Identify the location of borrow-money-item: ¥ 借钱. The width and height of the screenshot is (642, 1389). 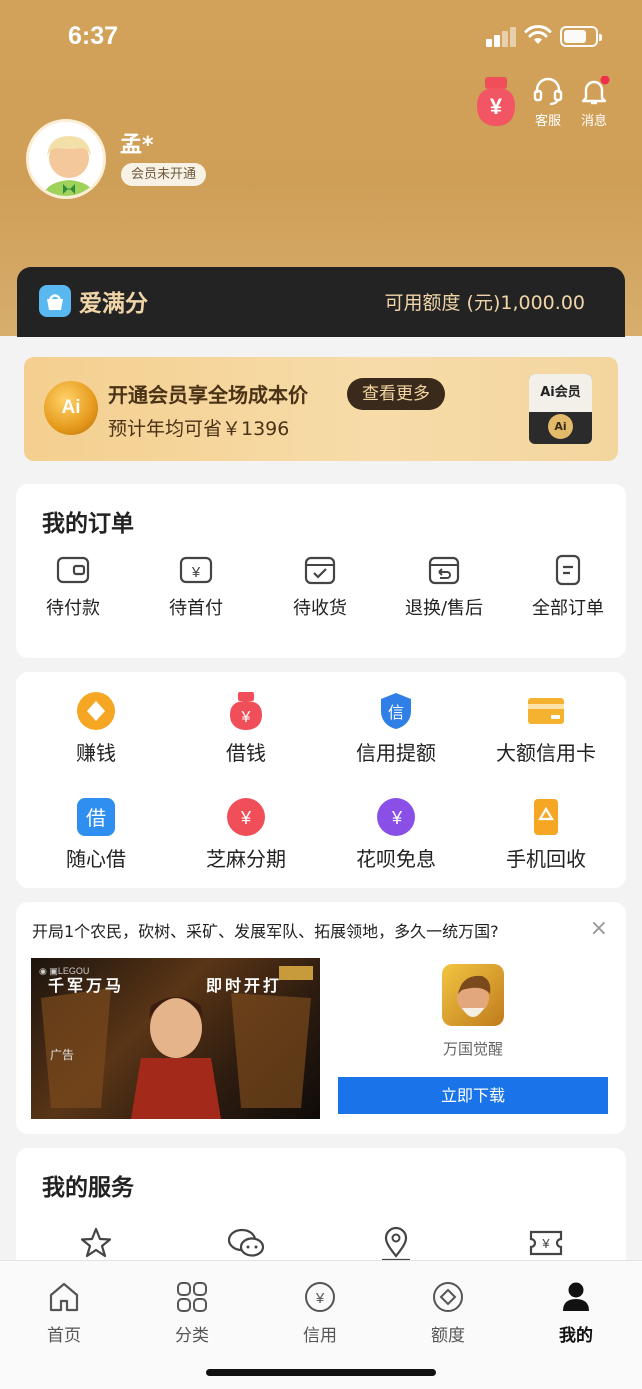
(246, 729).